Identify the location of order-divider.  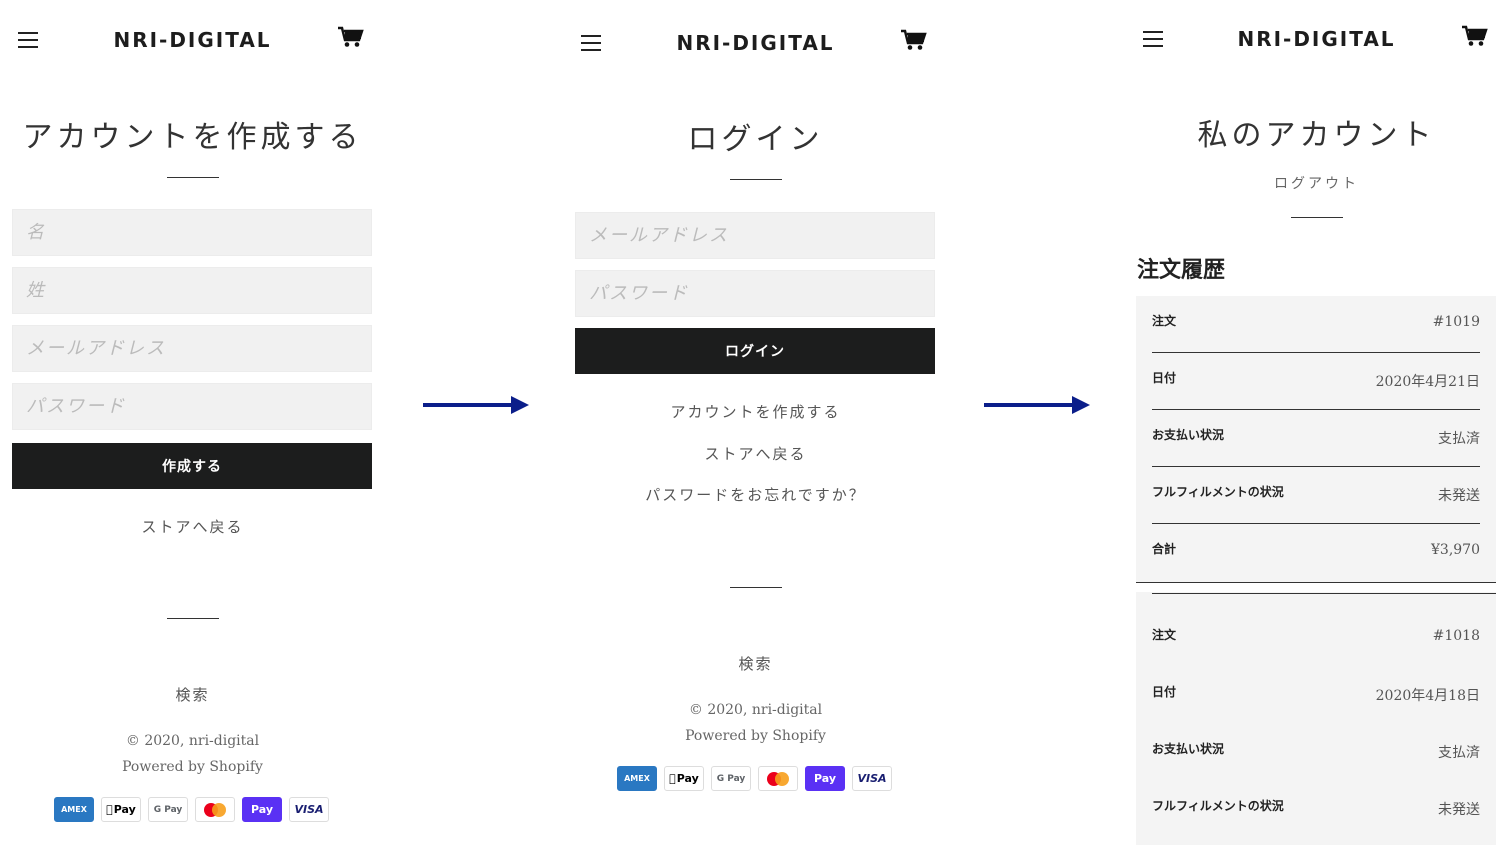
(1316, 582).